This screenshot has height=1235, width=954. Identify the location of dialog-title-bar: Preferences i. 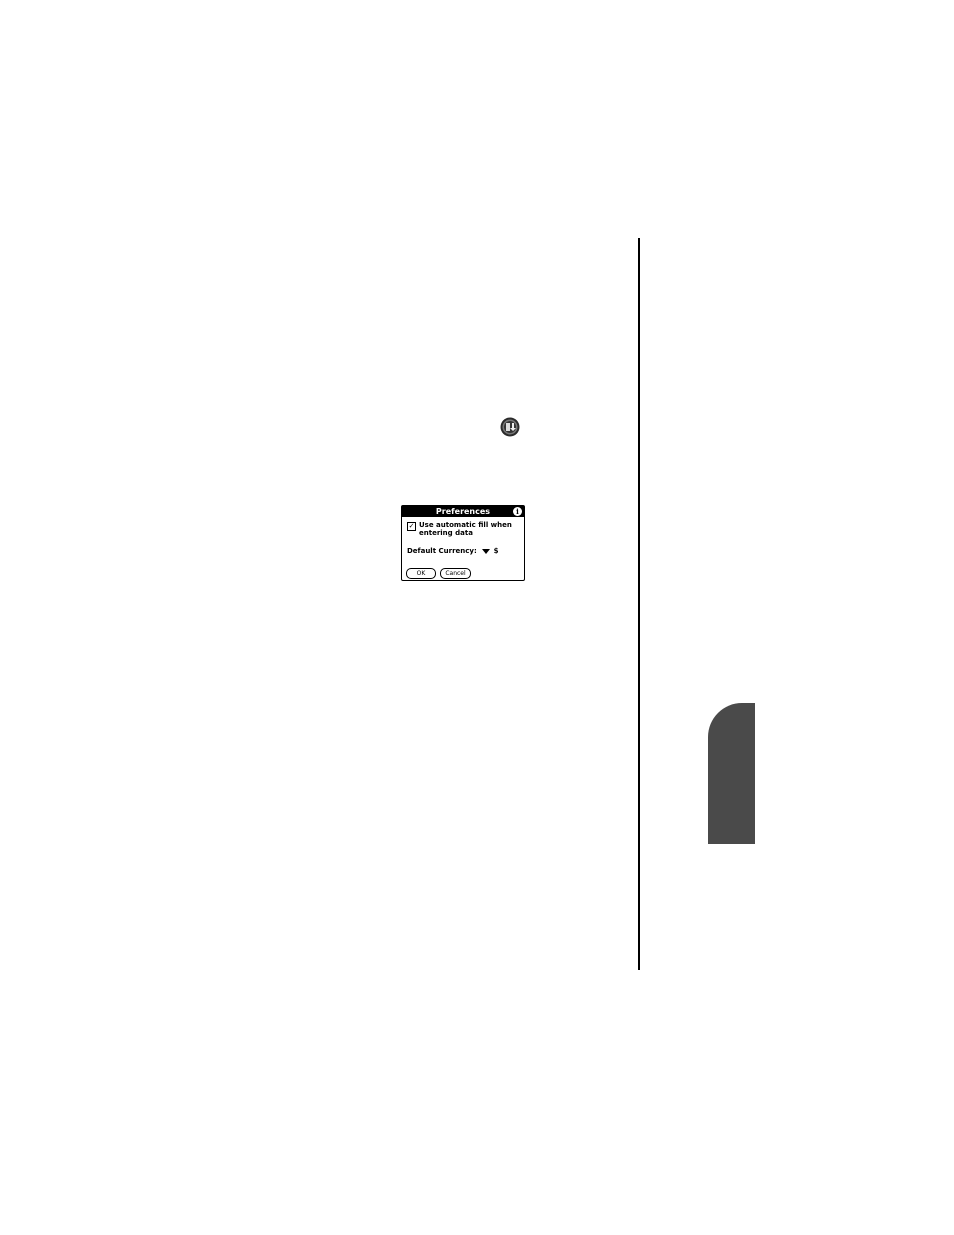
(463, 511).